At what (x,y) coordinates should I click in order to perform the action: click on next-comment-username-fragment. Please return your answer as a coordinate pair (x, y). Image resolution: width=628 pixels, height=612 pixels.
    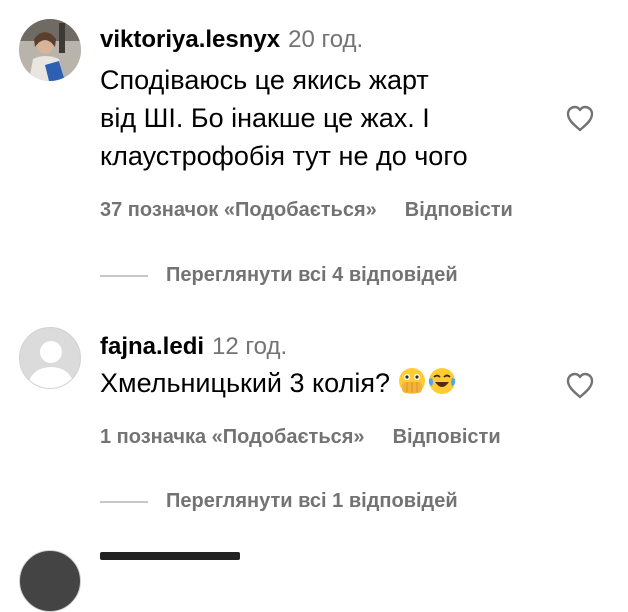
    Looking at the image, I should click on (170, 556).